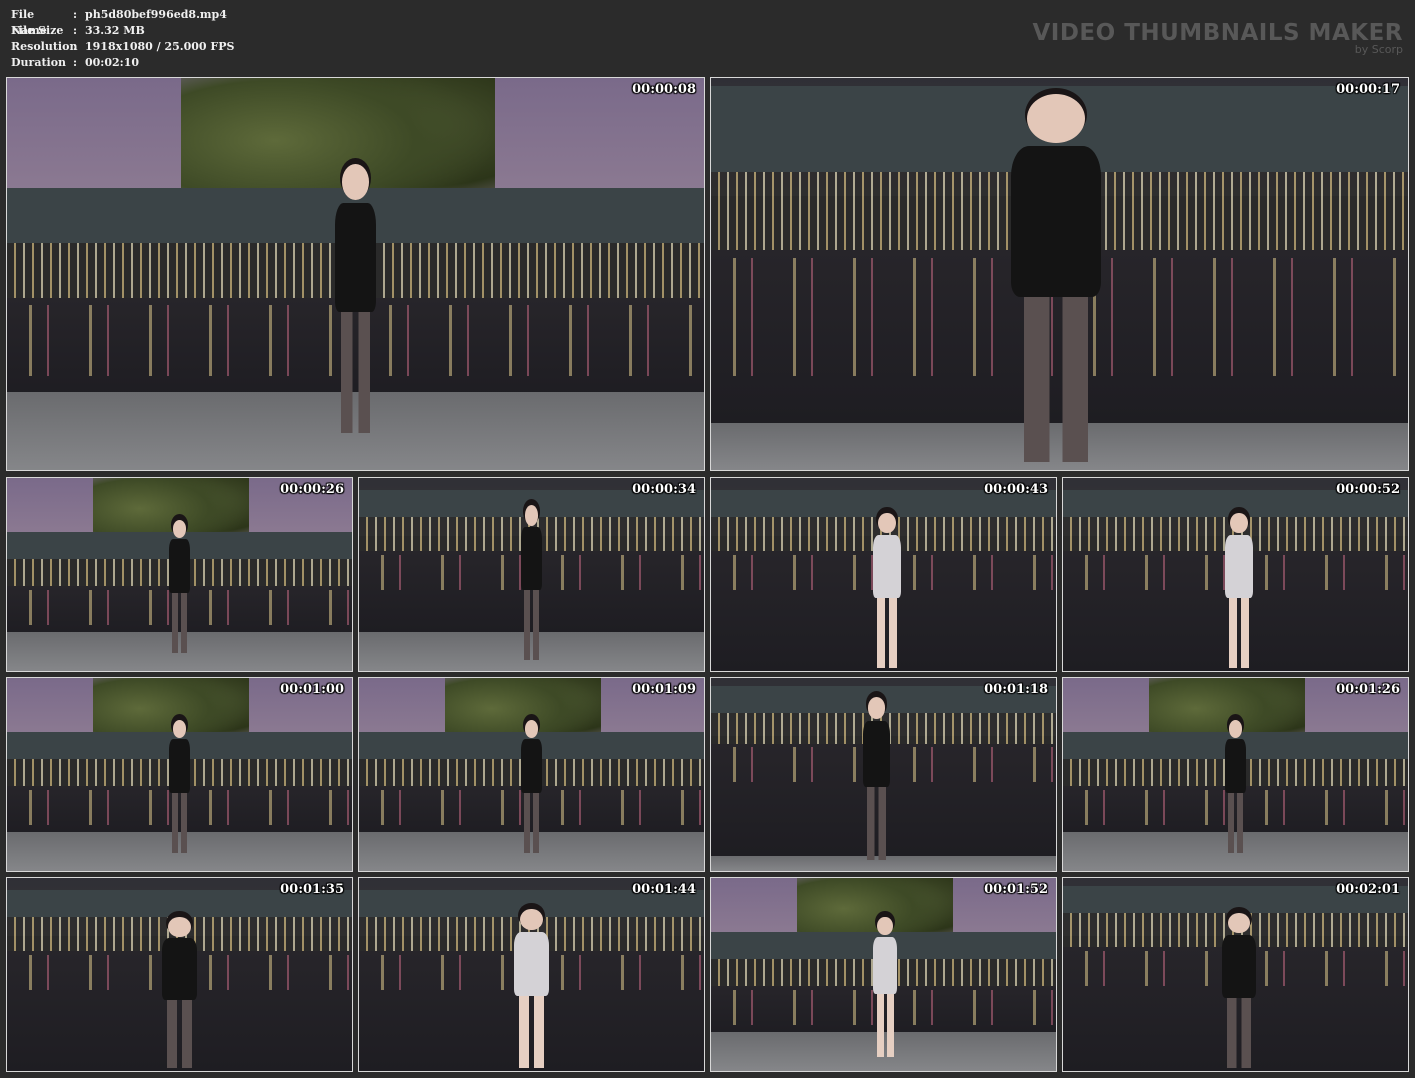 The width and height of the screenshot is (1415, 1078). What do you see at coordinates (112, 62) in the screenshot?
I see `duration-value: 00:02:10` at bounding box center [112, 62].